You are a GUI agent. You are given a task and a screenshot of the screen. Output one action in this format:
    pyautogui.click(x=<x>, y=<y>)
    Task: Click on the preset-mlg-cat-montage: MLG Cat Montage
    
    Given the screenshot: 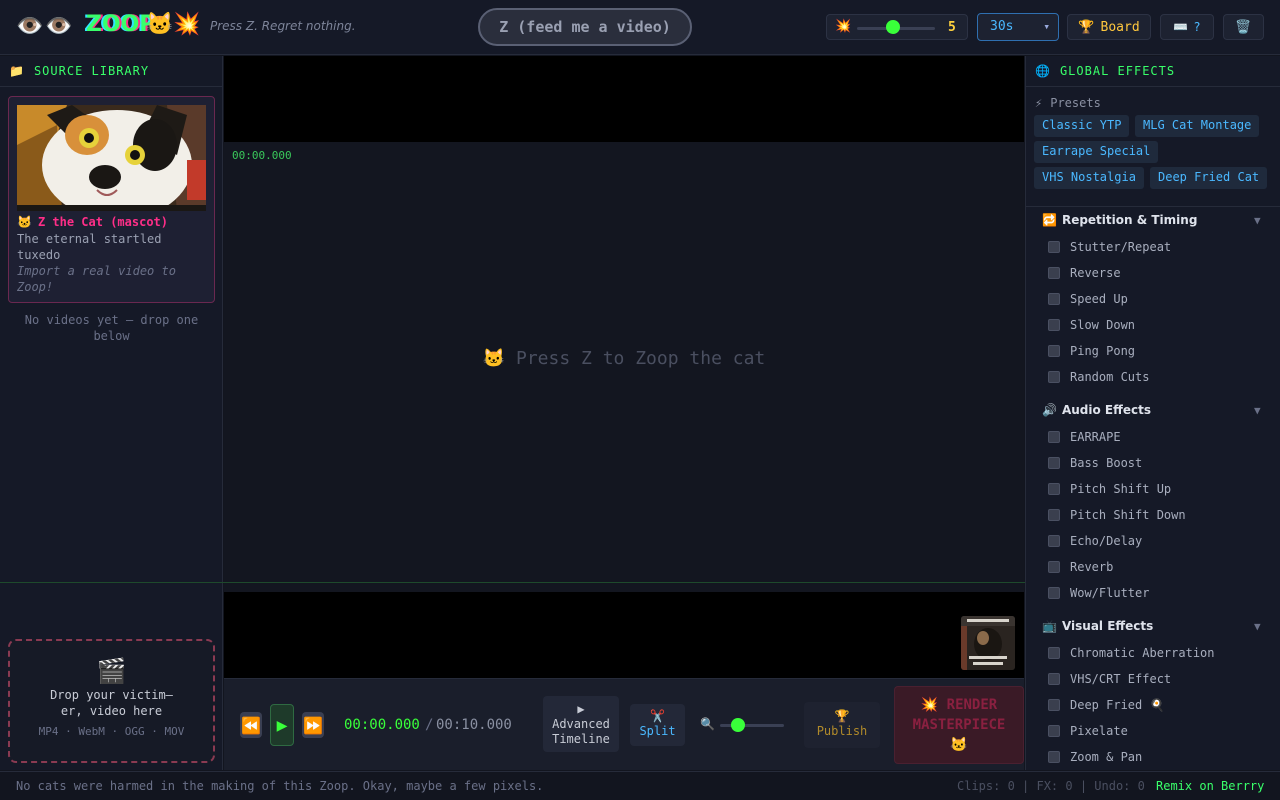 What is the action you would take?
    pyautogui.click(x=1197, y=126)
    